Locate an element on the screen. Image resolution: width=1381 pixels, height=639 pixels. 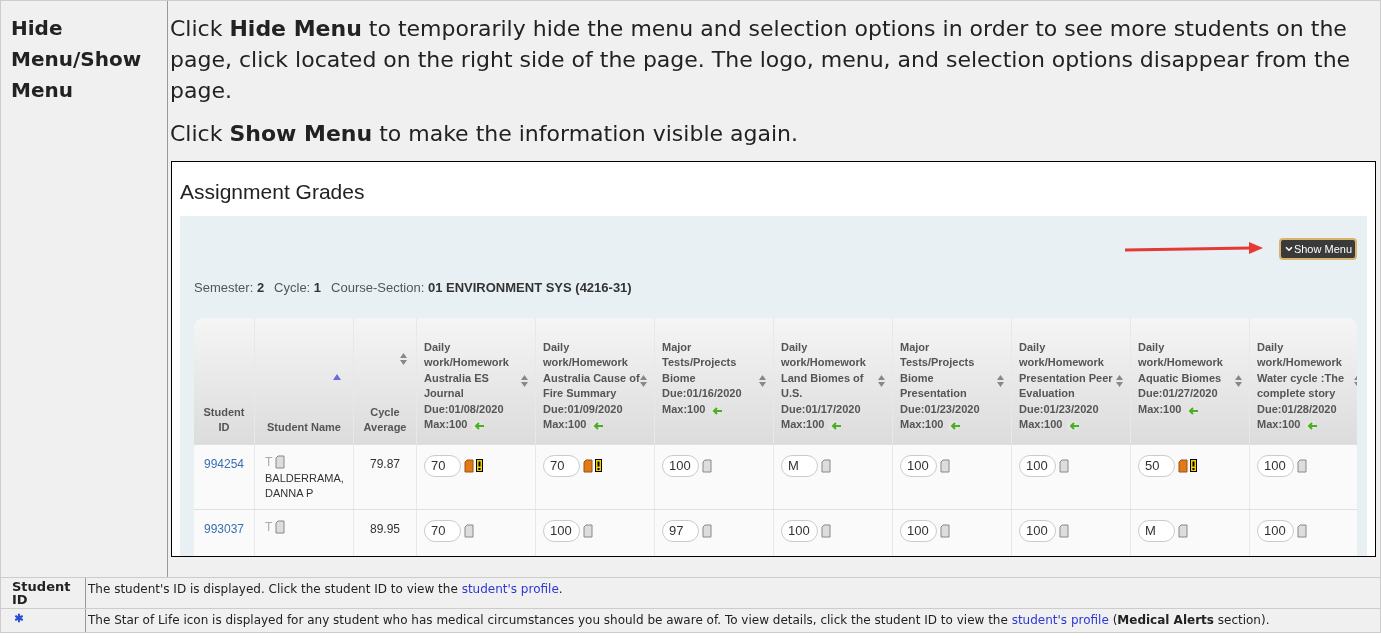
column-header: Major Tests/Projects Biome Due:01/16/2020 Max:100 is located at coordinates (714, 380).